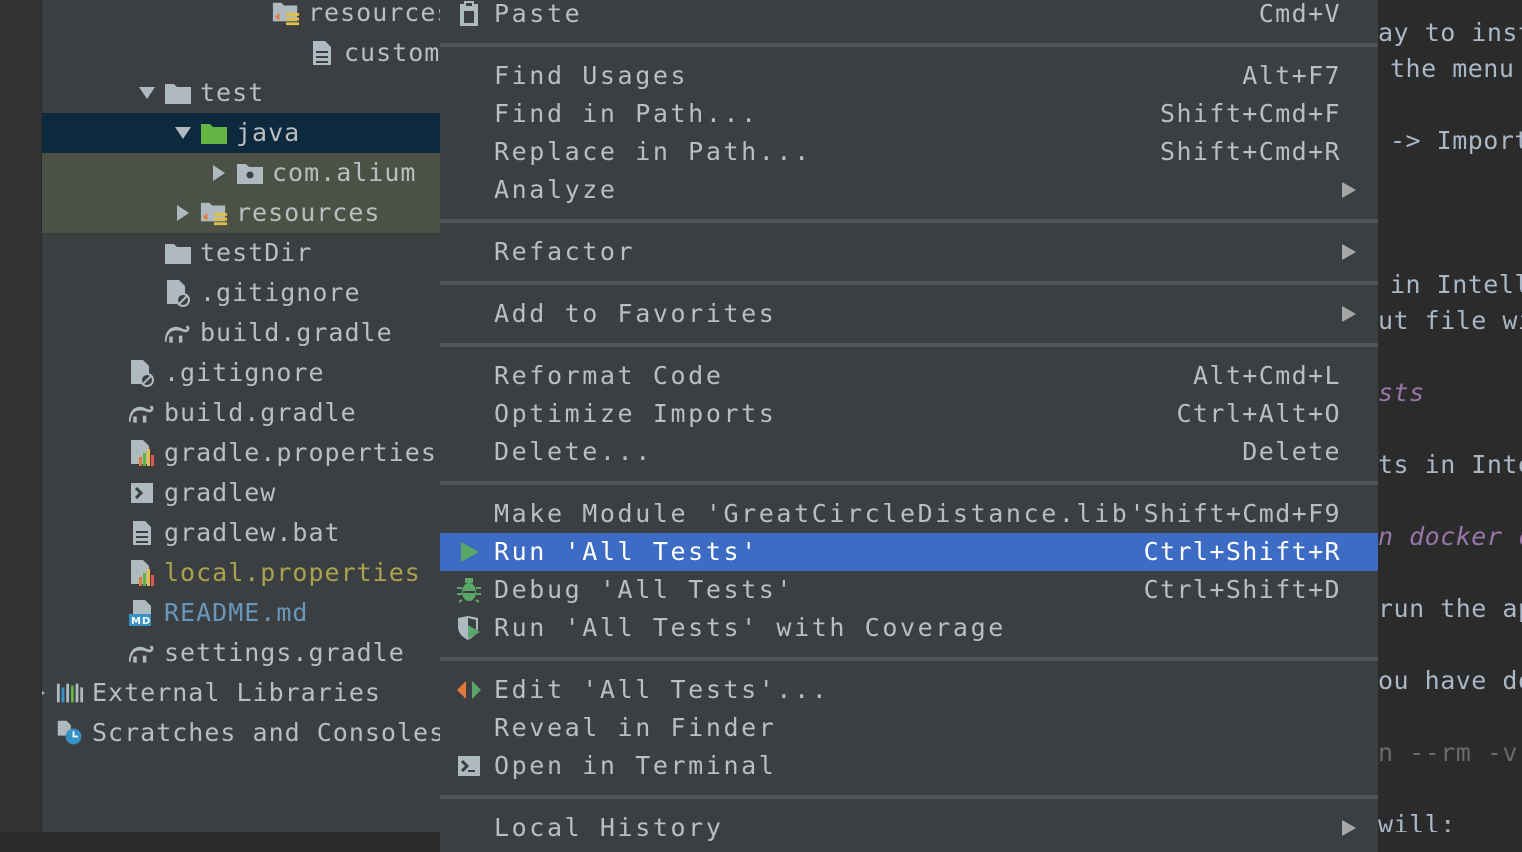 The image size is (1522, 852). I want to click on tree-row: gradlew, so click(241, 493).